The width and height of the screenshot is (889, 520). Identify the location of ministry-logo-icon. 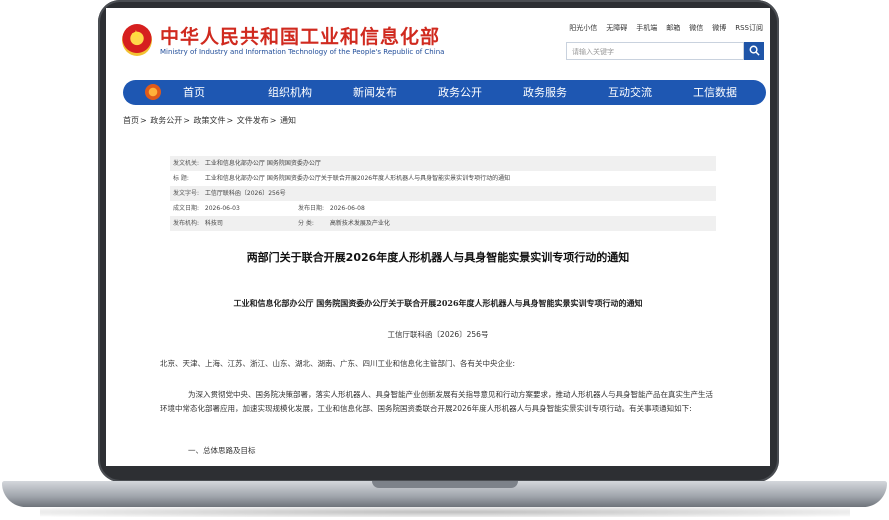
(153, 92).